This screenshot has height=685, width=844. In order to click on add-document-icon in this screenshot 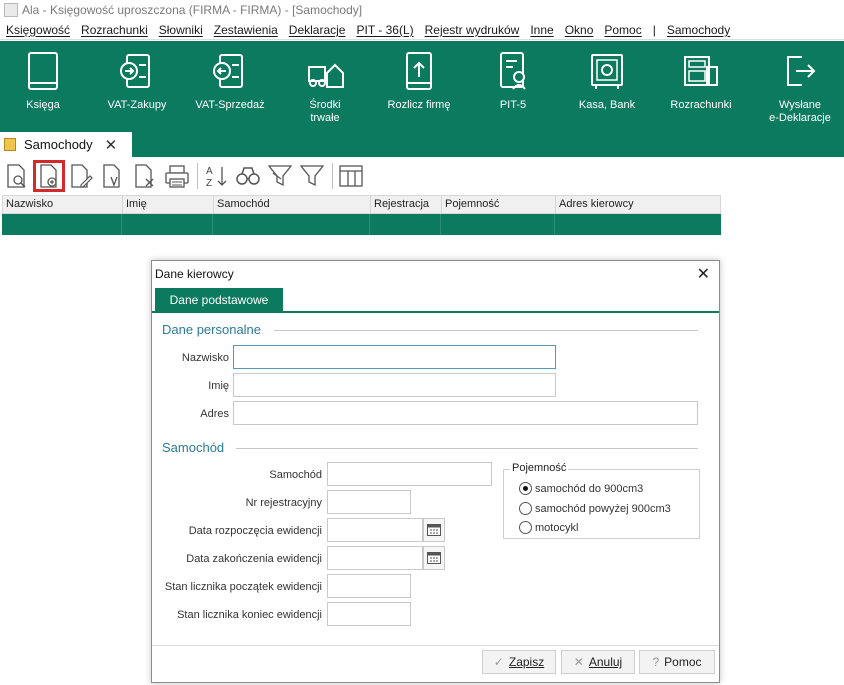, I will do `click(48, 176)`.